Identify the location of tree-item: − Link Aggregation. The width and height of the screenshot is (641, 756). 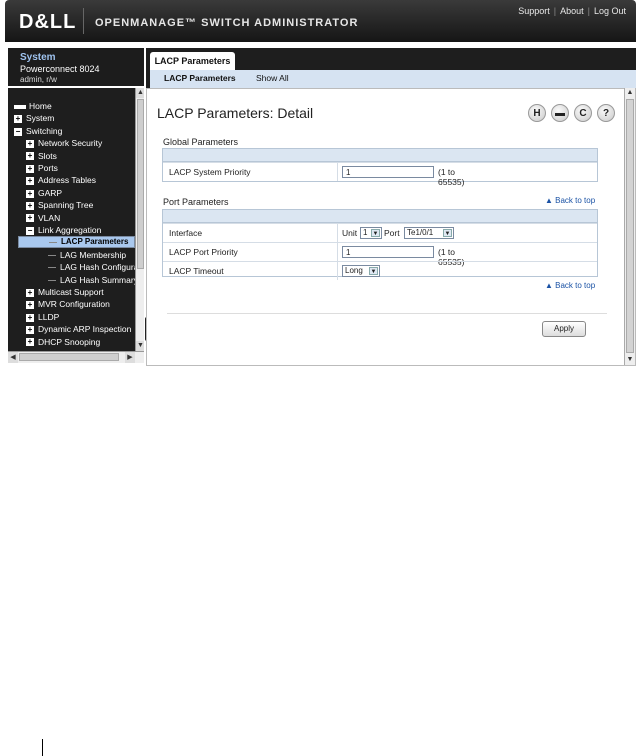
(63, 230).